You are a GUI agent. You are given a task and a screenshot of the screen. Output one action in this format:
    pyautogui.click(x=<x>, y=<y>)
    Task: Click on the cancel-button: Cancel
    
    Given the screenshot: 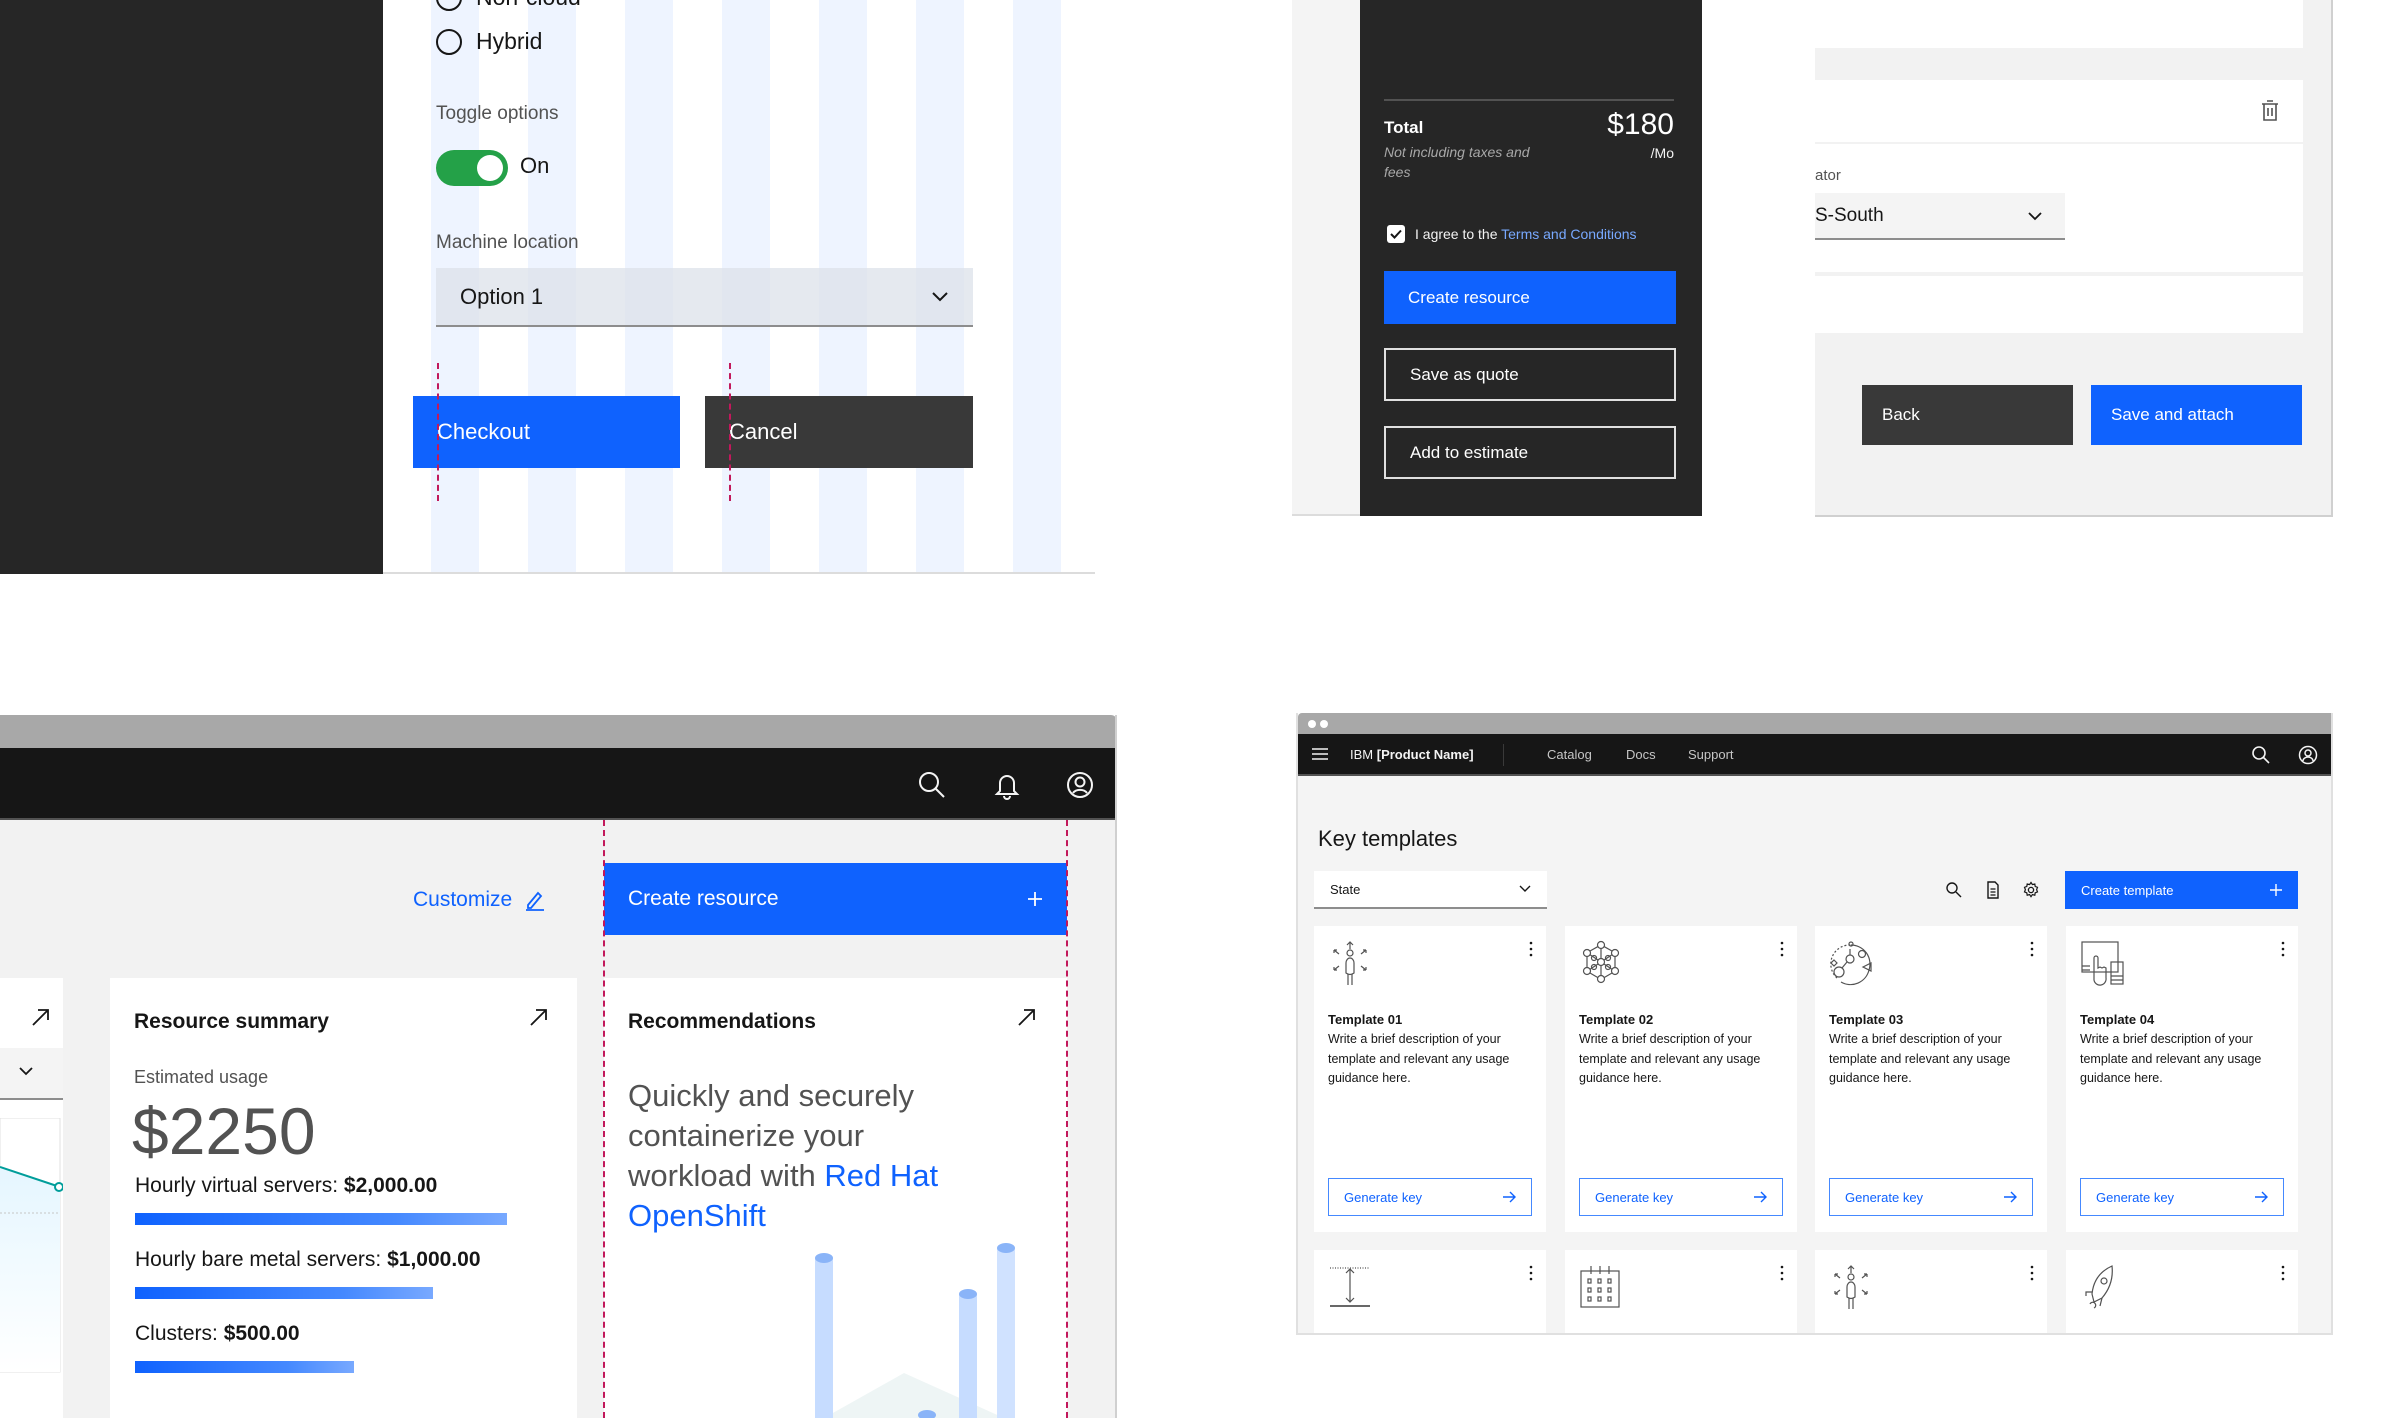 What is the action you would take?
    pyautogui.click(x=839, y=432)
    